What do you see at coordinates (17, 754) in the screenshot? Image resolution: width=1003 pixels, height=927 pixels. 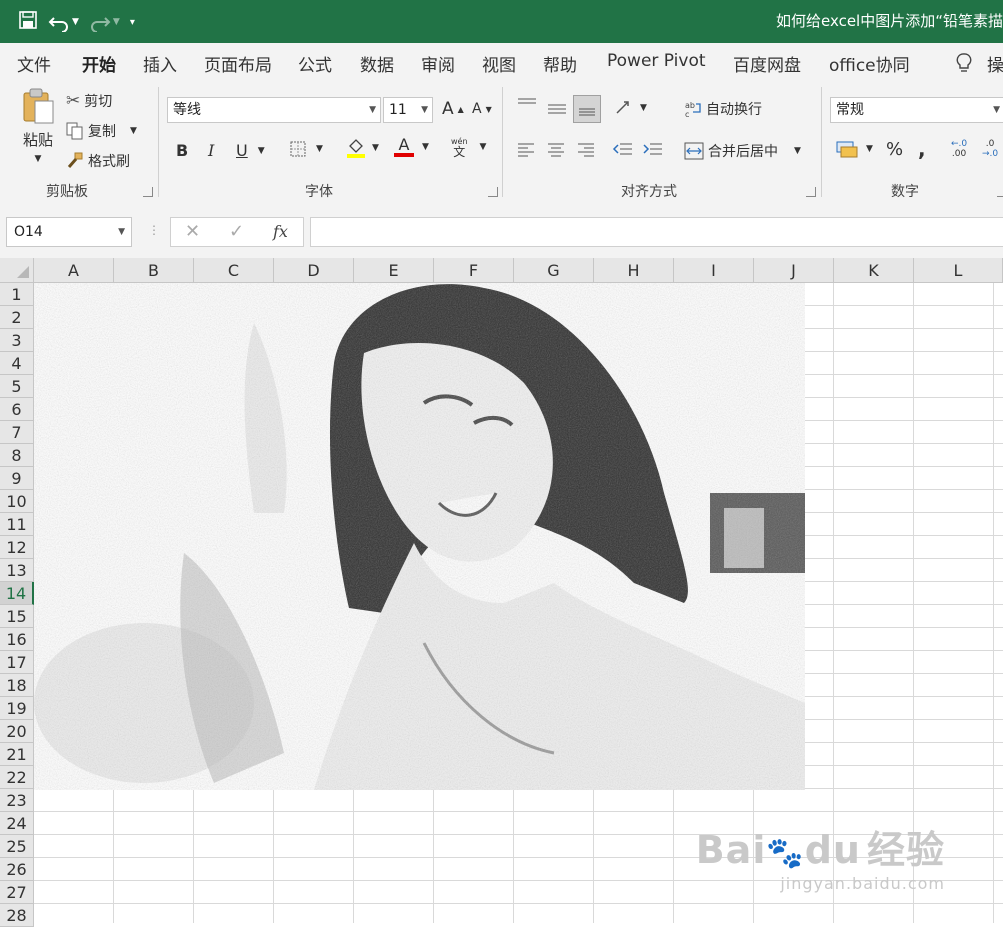 I see `row-header: 21` at bounding box center [17, 754].